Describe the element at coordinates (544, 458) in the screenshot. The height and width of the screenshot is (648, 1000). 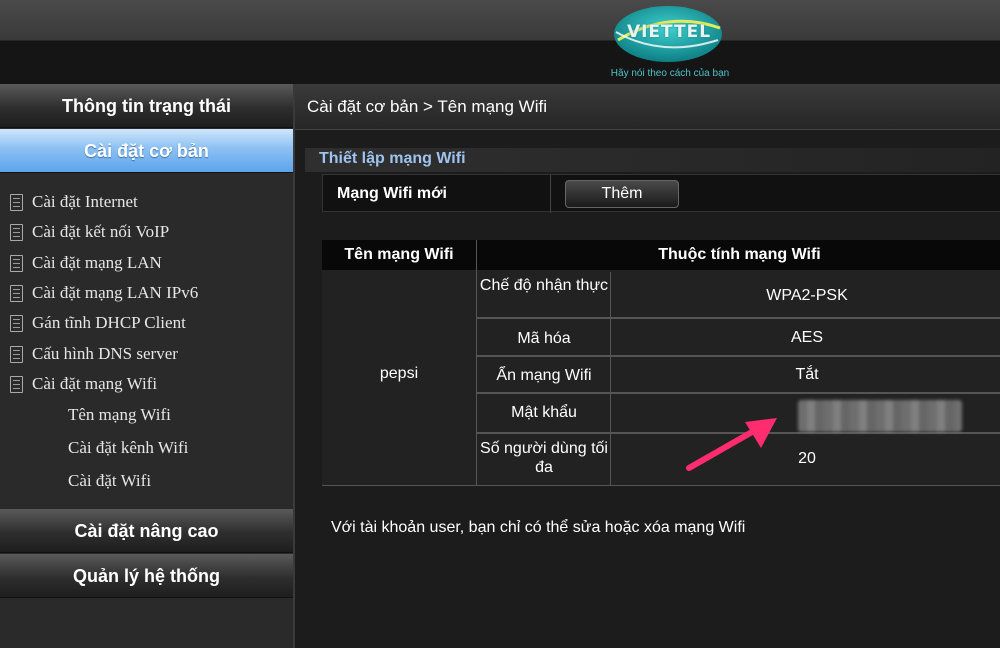
I see `property-label-max-users: Số người dùng tối đa` at that location.